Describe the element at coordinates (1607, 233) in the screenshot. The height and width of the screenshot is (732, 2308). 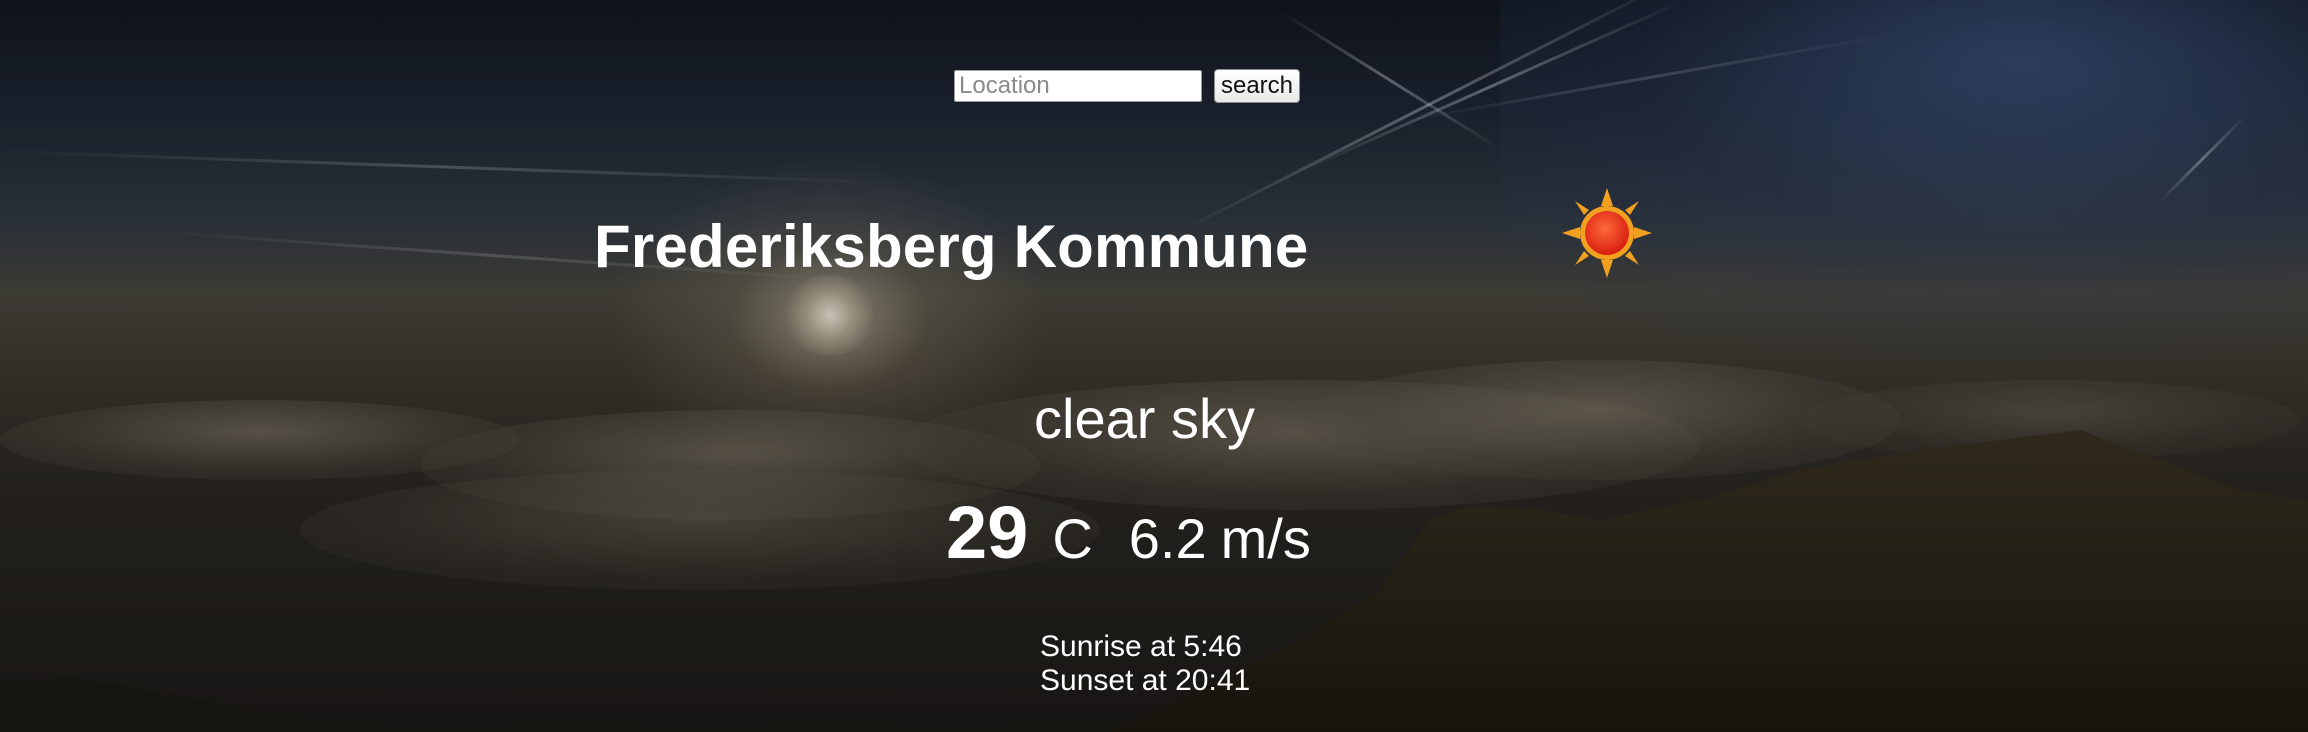
I see `sun-icon` at that location.